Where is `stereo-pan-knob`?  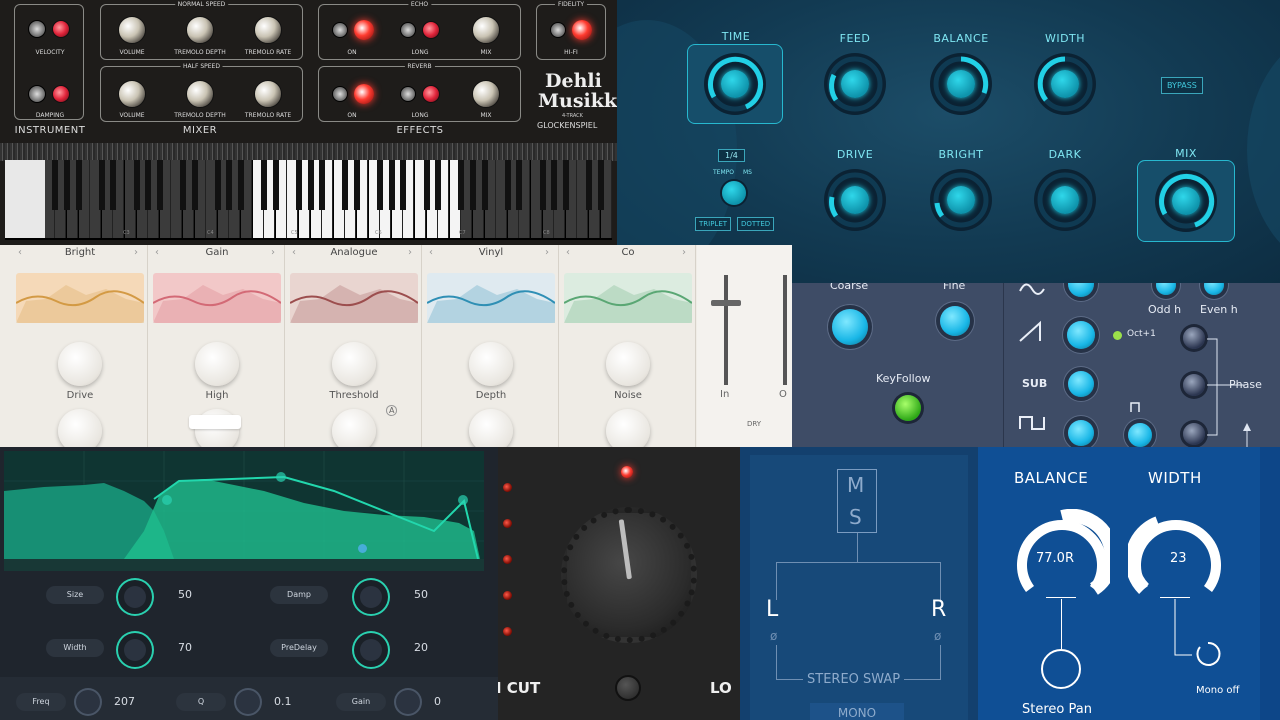
stereo-pan-knob is located at coordinates (1061, 669).